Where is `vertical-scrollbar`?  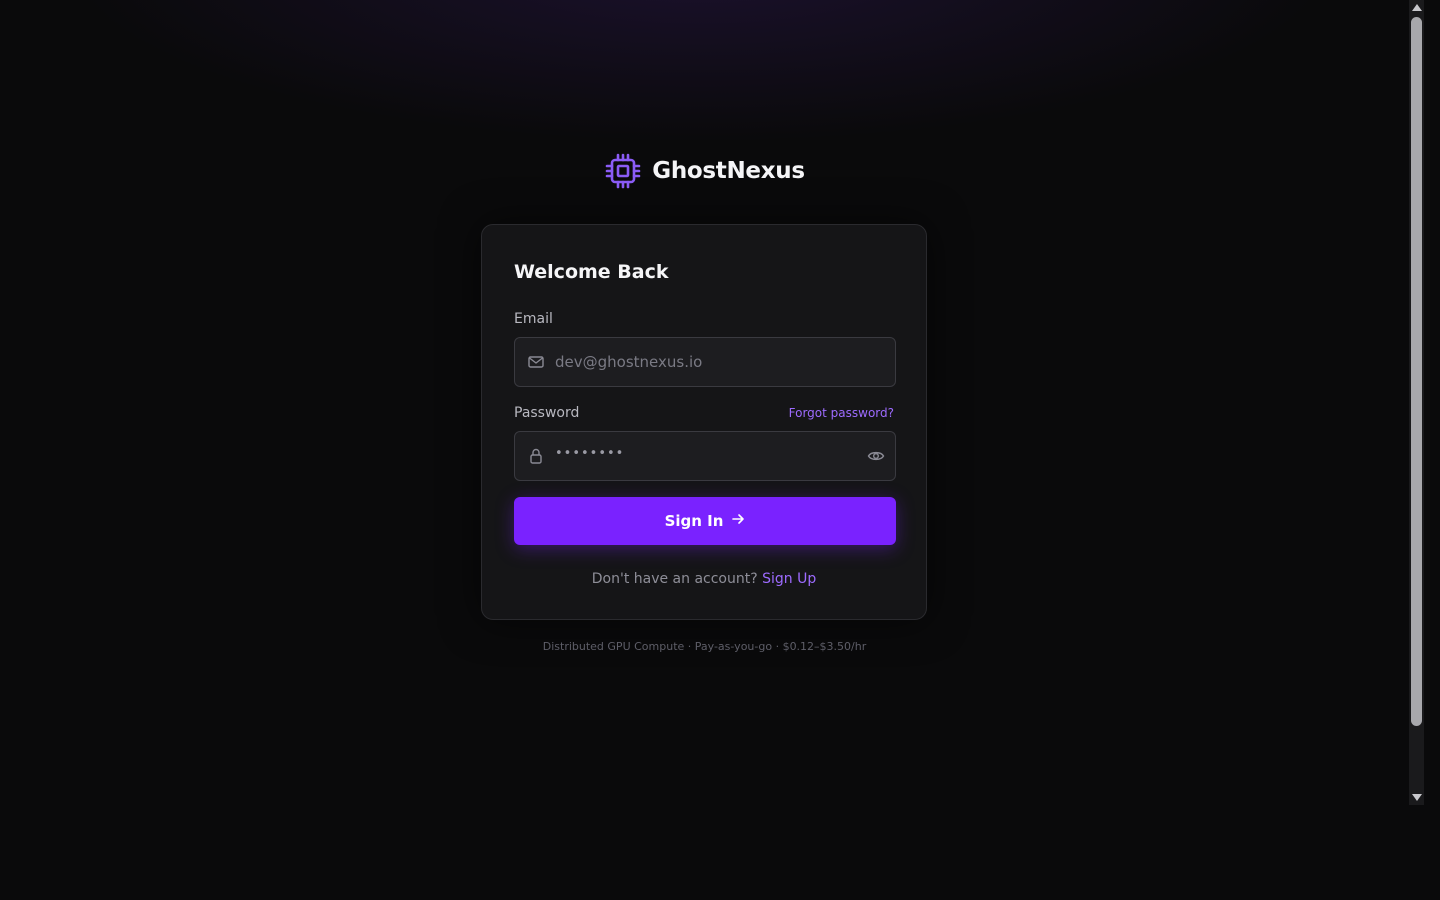 vertical-scrollbar is located at coordinates (1416, 402).